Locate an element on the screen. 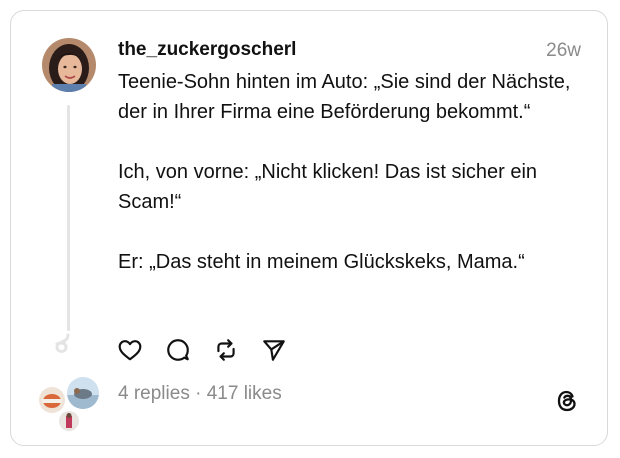 This screenshot has width=620, height=458. thread-curl is located at coordinates (63, 348).